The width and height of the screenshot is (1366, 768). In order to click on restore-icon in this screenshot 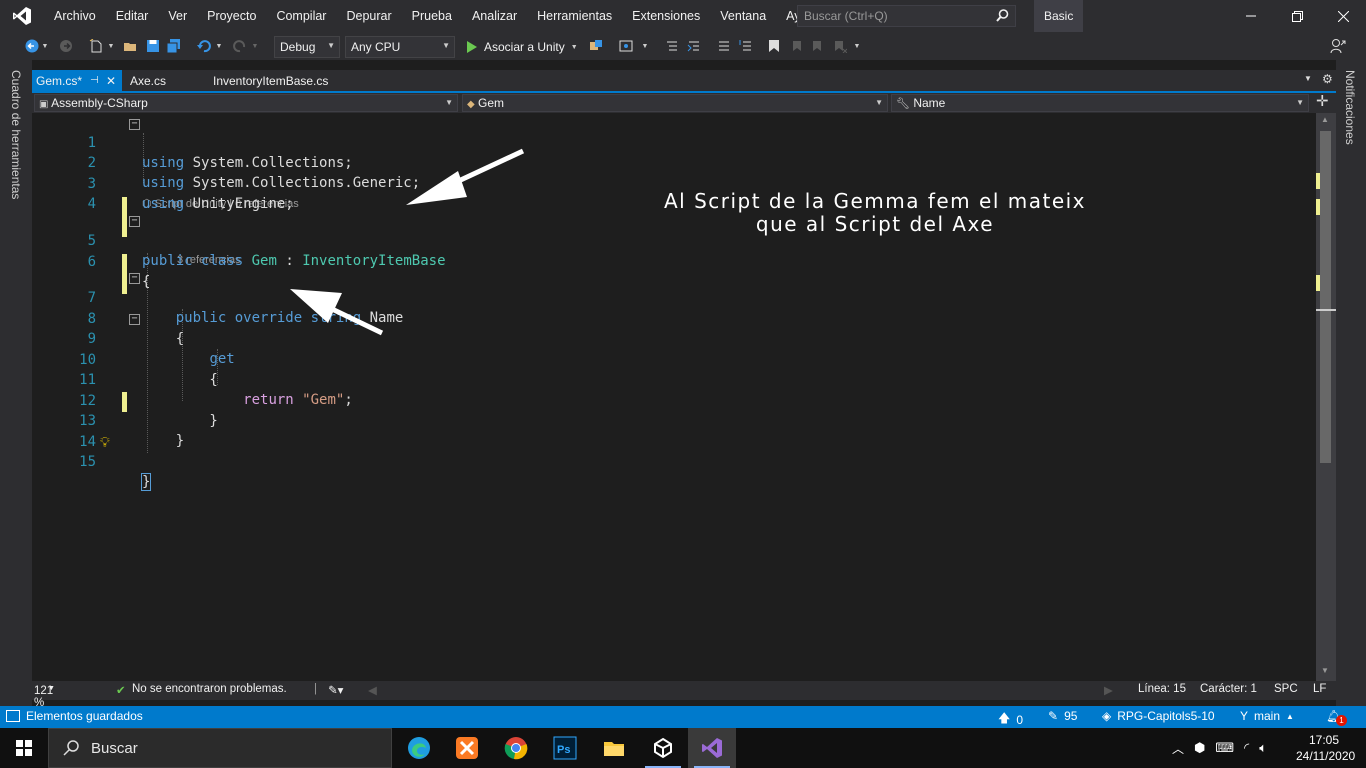, I will do `click(1297, 16)`.